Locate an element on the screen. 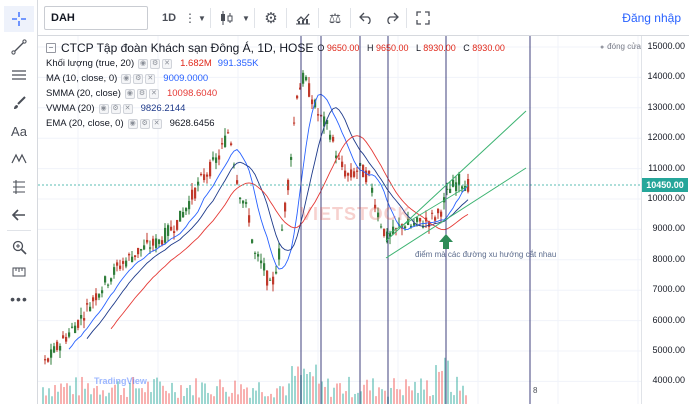 This screenshot has height=404, width=689. indicators-icon is located at coordinates (303, 18).